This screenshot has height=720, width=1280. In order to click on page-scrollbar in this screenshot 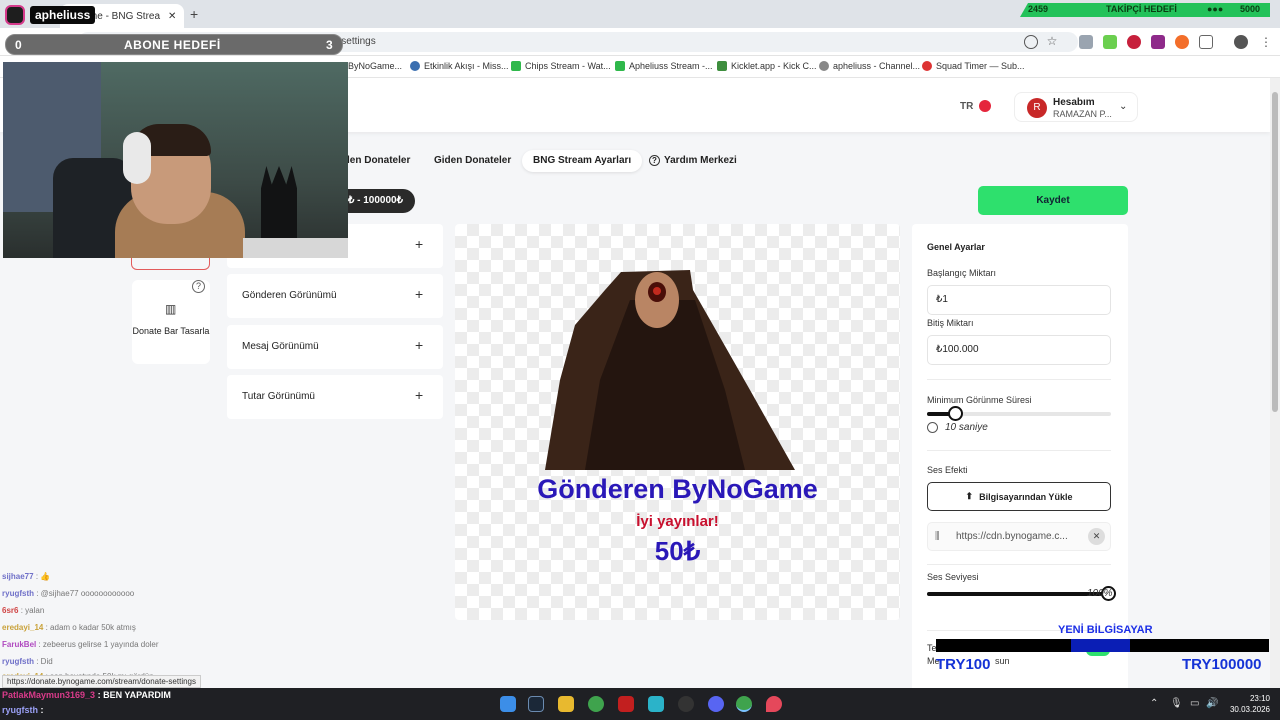, I will do `click(1275, 383)`.